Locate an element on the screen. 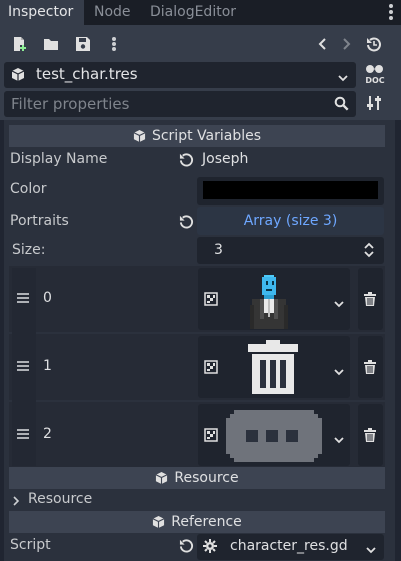  trash-can-preview is located at coordinates (273, 369).